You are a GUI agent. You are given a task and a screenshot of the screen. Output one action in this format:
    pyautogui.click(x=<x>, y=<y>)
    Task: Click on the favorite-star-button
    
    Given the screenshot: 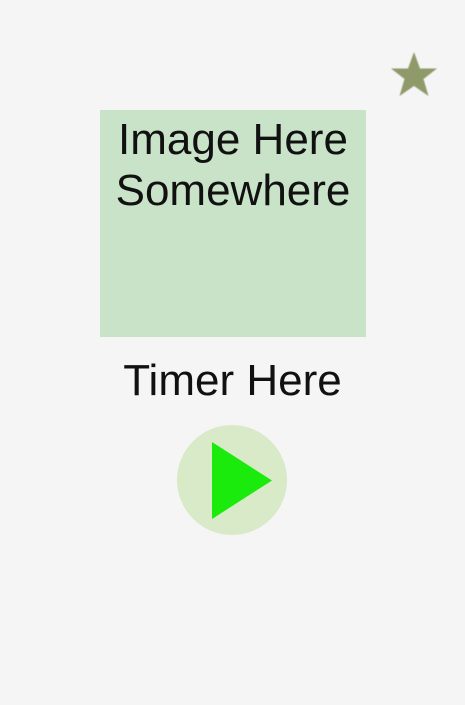 What is the action you would take?
    pyautogui.click(x=414, y=74)
    